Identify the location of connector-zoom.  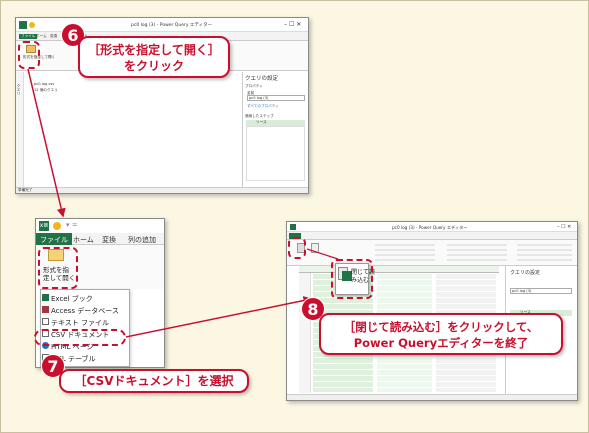
(322, 254).